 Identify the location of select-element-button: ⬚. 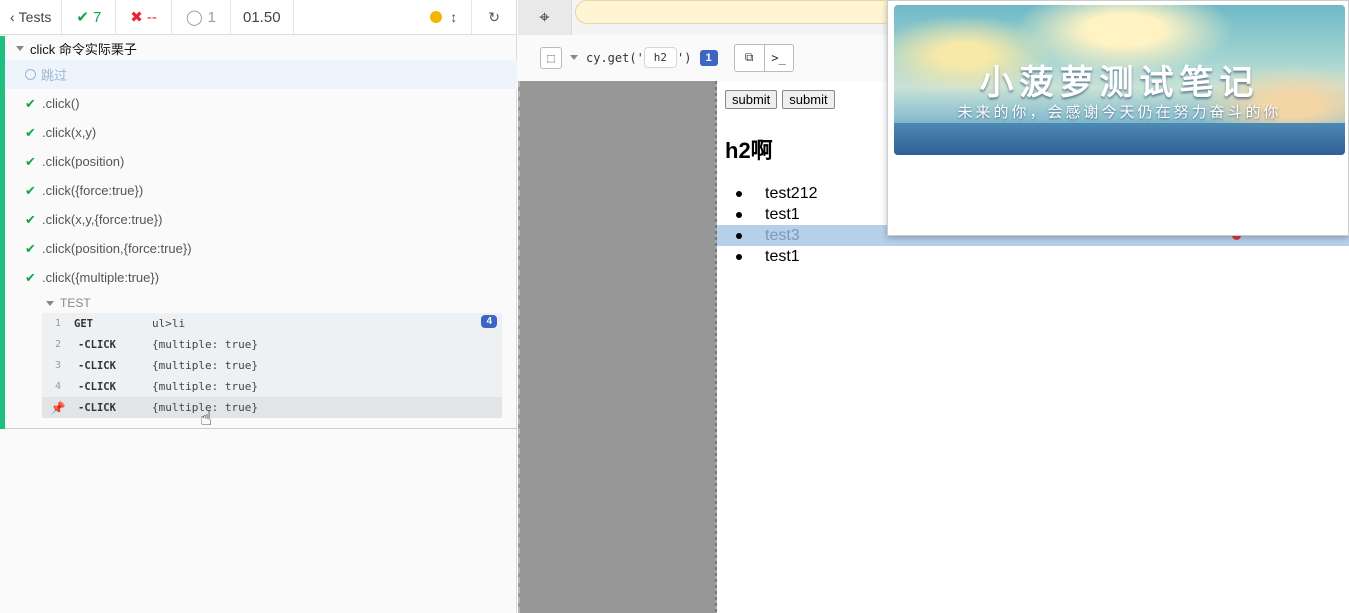
(551, 57).